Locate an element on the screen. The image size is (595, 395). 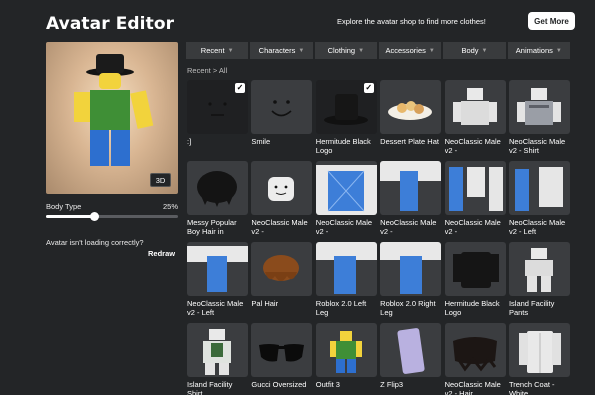
breadcrumb: Recent > All is located at coordinates (207, 70).